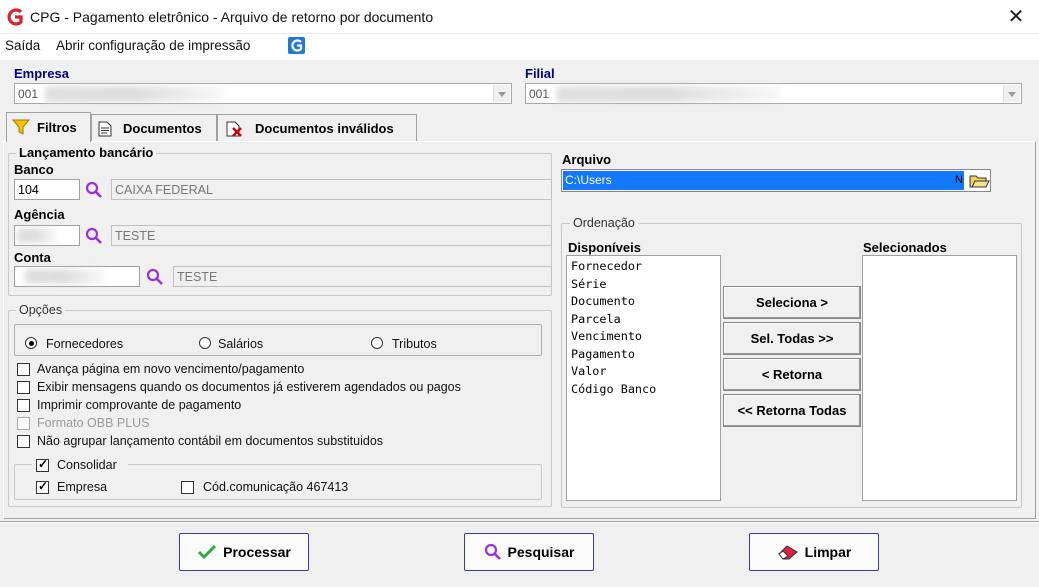 The width and height of the screenshot is (1039, 587). Describe the element at coordinates (93, 423) in the screenshot. I see `checkbox-formato-obb-plus-label: Formato OBB PLUS` at that location.